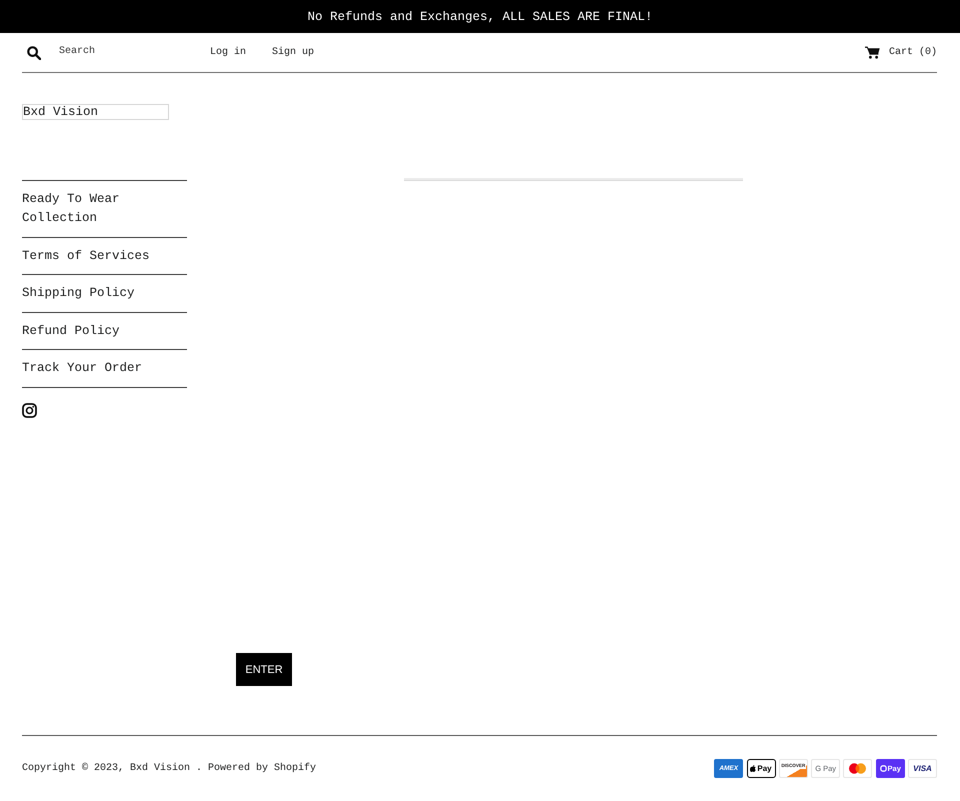  I want to click on apple-icon, so click(753, 768).